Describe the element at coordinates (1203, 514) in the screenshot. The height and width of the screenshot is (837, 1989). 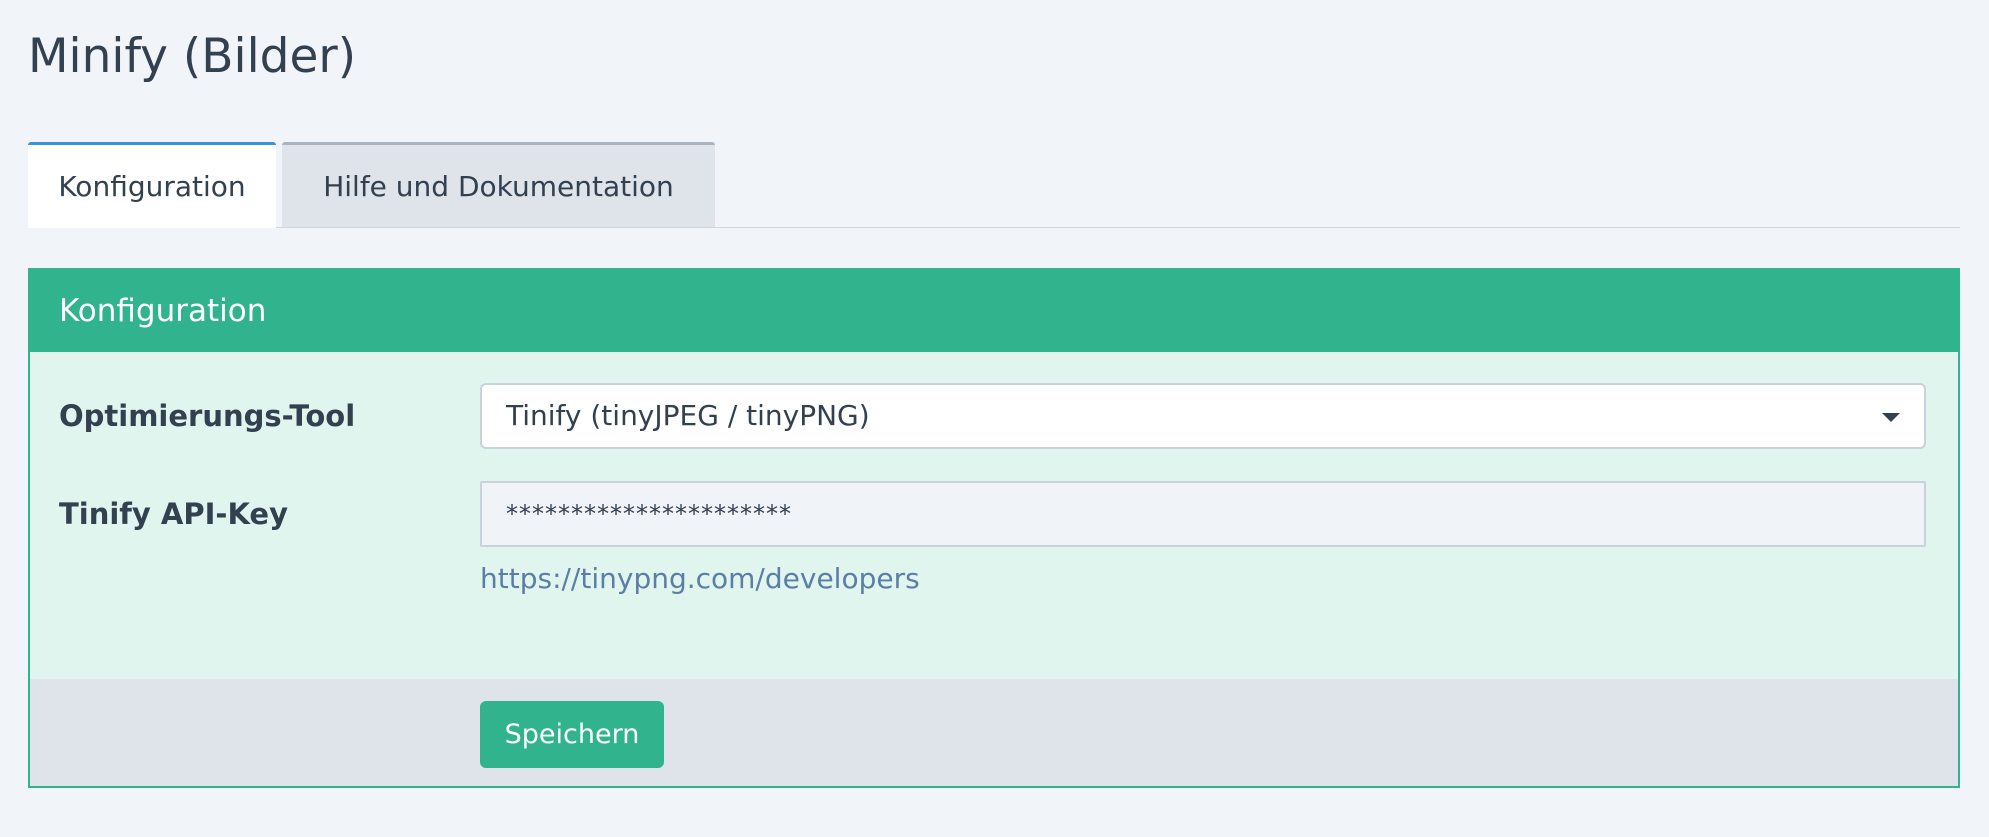
I see `api-key-input` at that location.